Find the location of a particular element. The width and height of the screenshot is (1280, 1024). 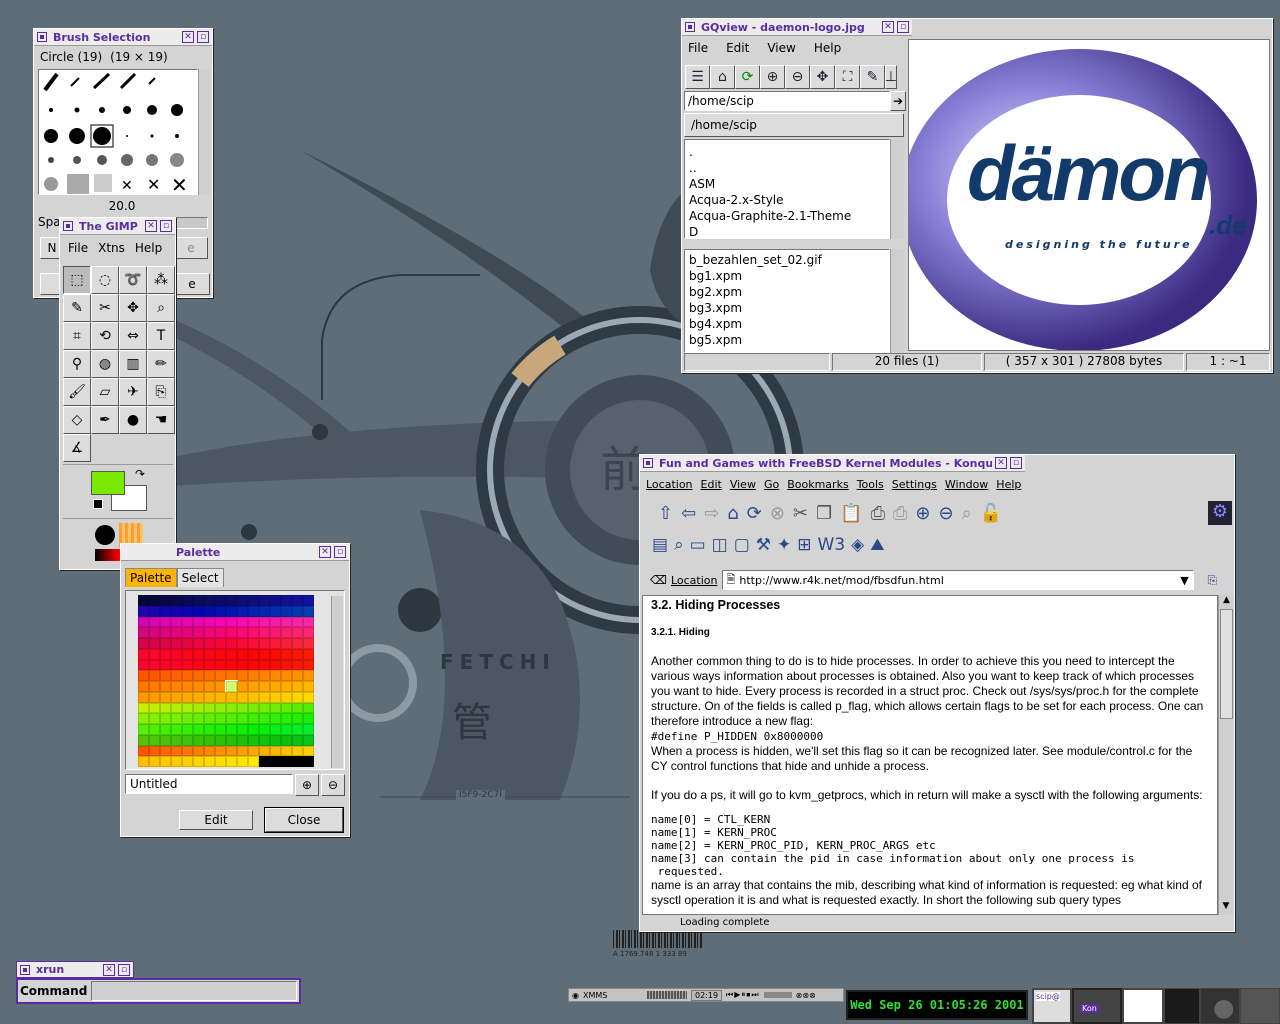

gimp-menu-xtns: Xtns is located at coordinates (111, 248).